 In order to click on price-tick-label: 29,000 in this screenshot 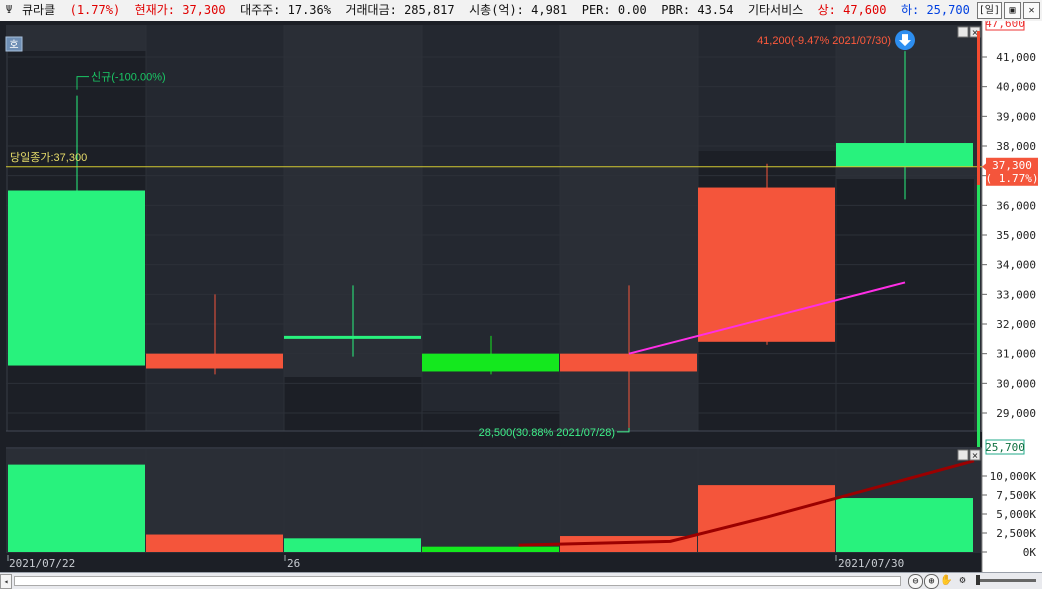, I will do `click(1016, 413)`.